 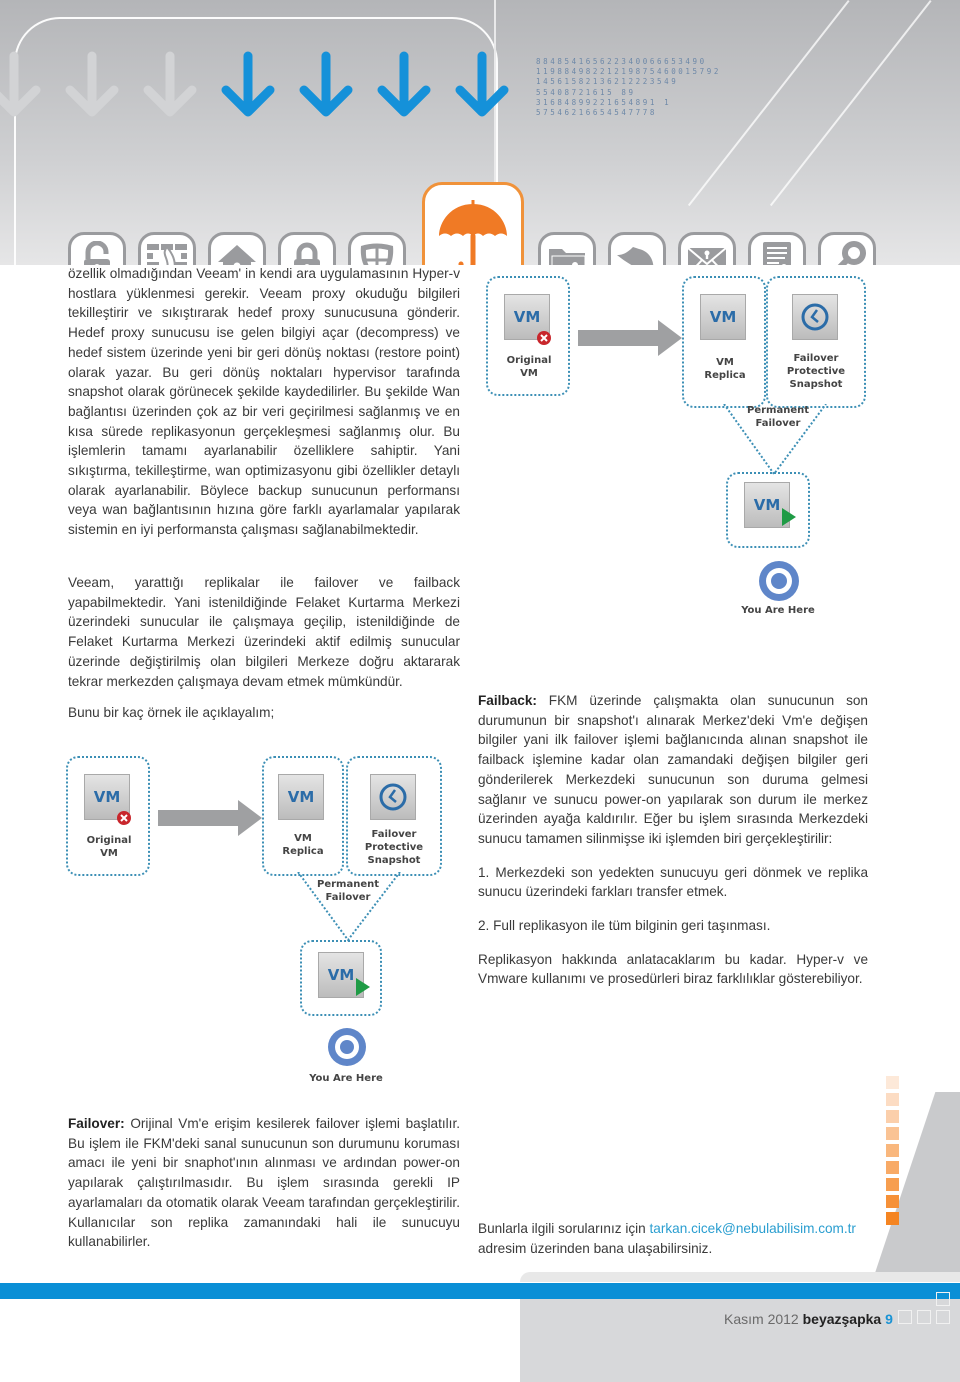 I want to click on document-lock-icon, so click(x=777, y=248).